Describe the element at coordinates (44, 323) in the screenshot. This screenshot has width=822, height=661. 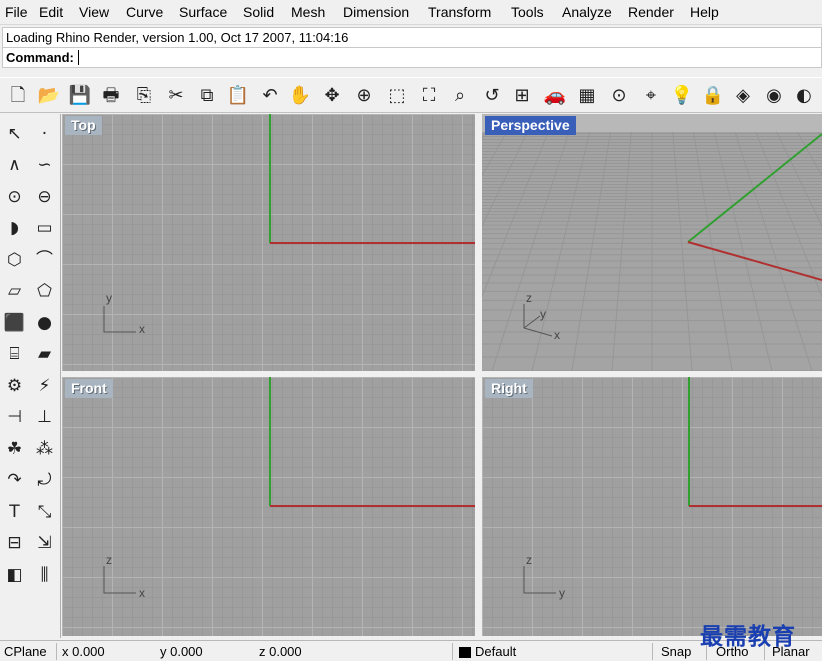
I see `sphere-icon: ●` at that location.